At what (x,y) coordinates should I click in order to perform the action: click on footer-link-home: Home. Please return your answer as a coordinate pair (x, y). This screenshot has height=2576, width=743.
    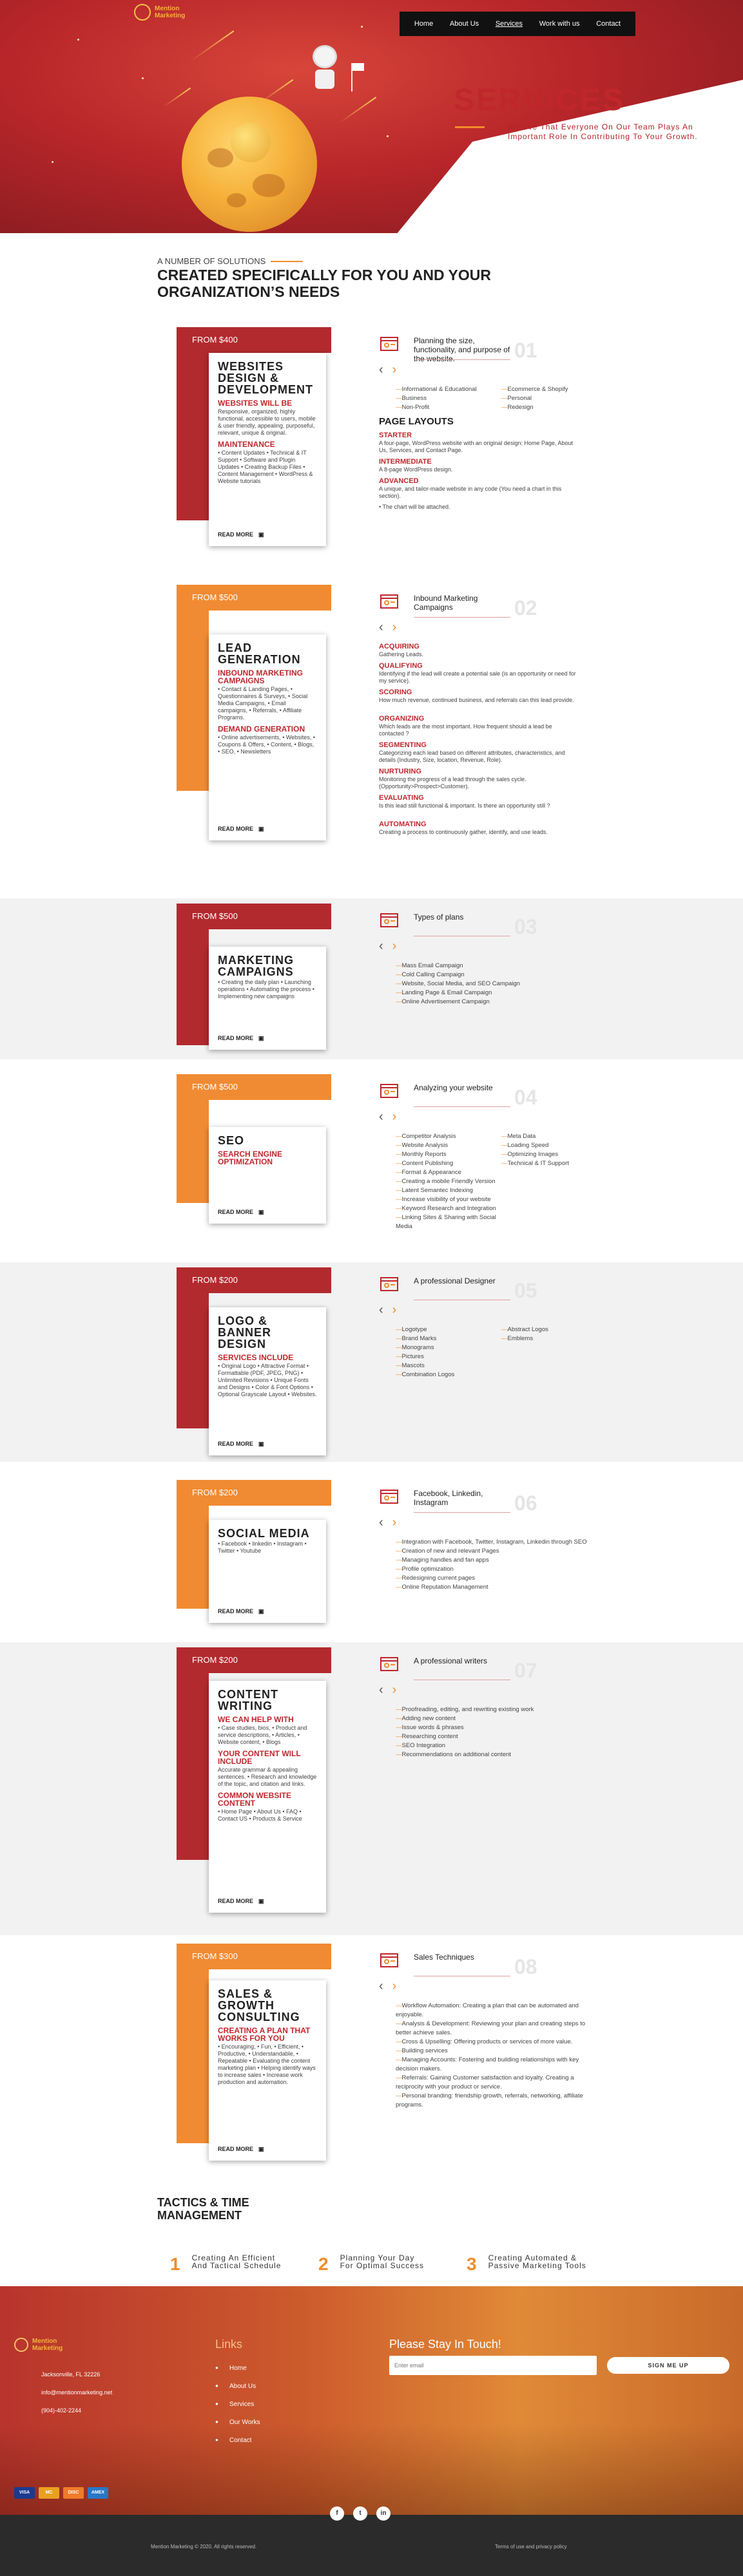
    Looking at the image, I should click on (230, 2368).